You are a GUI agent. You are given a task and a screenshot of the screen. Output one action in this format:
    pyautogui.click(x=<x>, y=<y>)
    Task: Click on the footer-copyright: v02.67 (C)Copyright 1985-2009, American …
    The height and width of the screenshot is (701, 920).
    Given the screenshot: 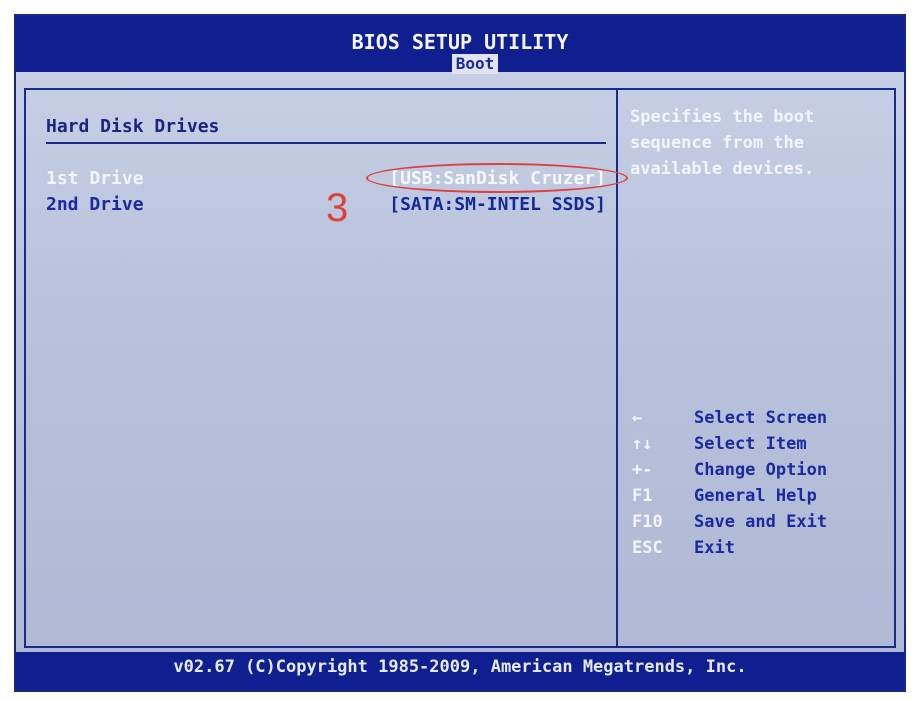 What is the action you would take?
    pyautogui.click(x=460, y=671)
    